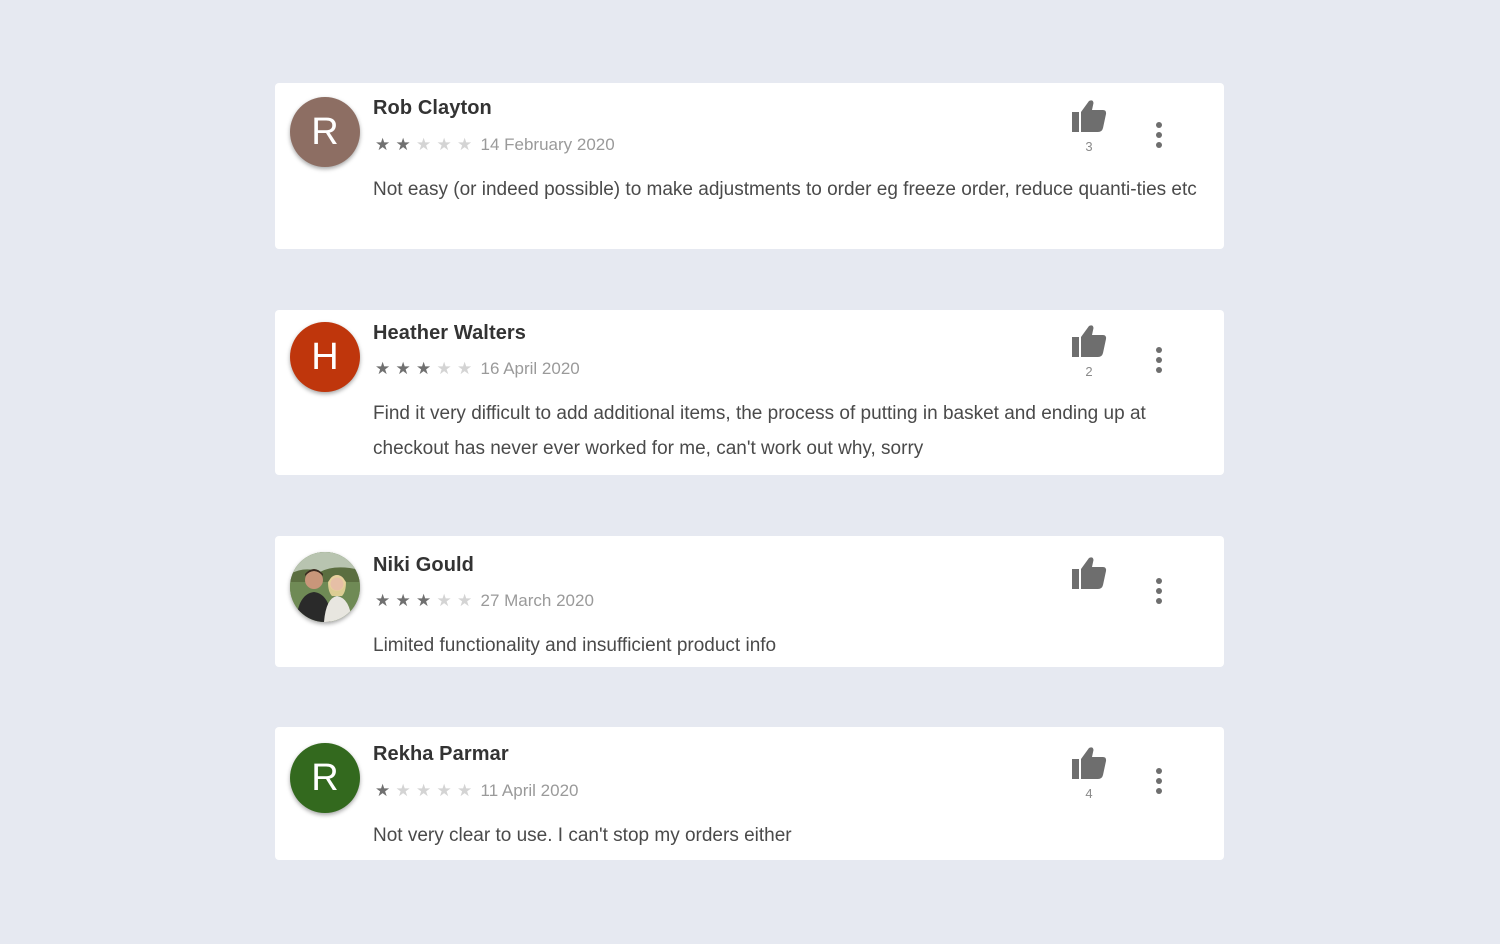 This screenshot has height=944, width=1500. Describe the element at coordinates (1089, 146) in the screenshot. I see `like-count: 3` at that location.